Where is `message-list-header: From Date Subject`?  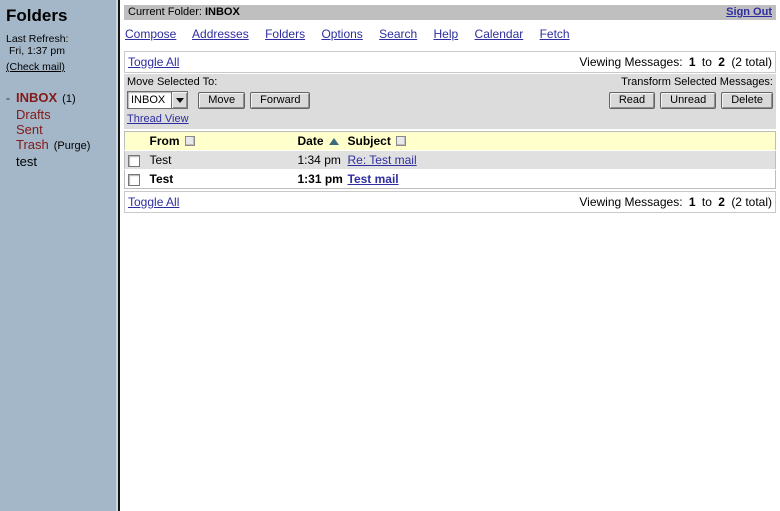 message-list-header: From Date Subject is located at coordinates (450, 141).